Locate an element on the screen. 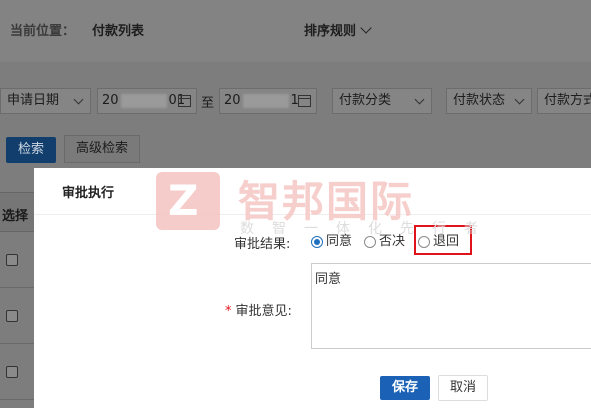  opinion-label: * 审批意见: is located at coordinates (258, 309).